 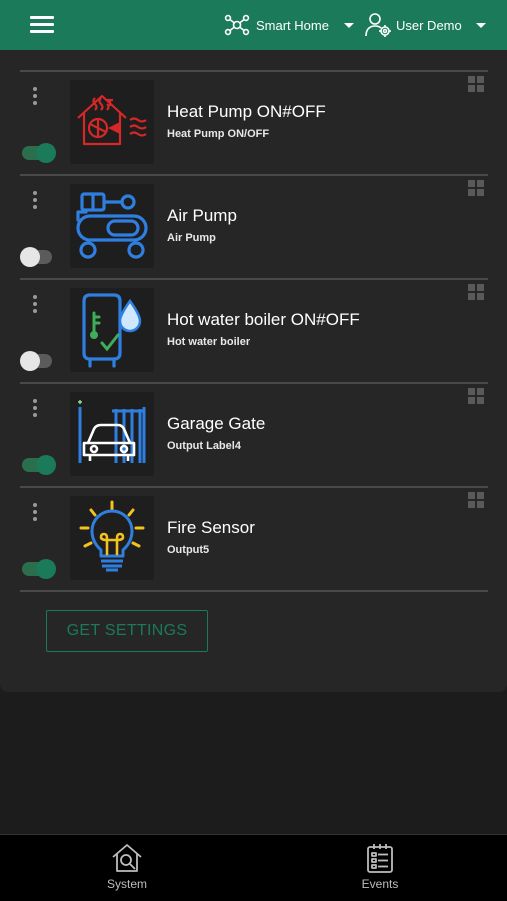 I want to click on nav-system: System, so click(x=127, y=867).